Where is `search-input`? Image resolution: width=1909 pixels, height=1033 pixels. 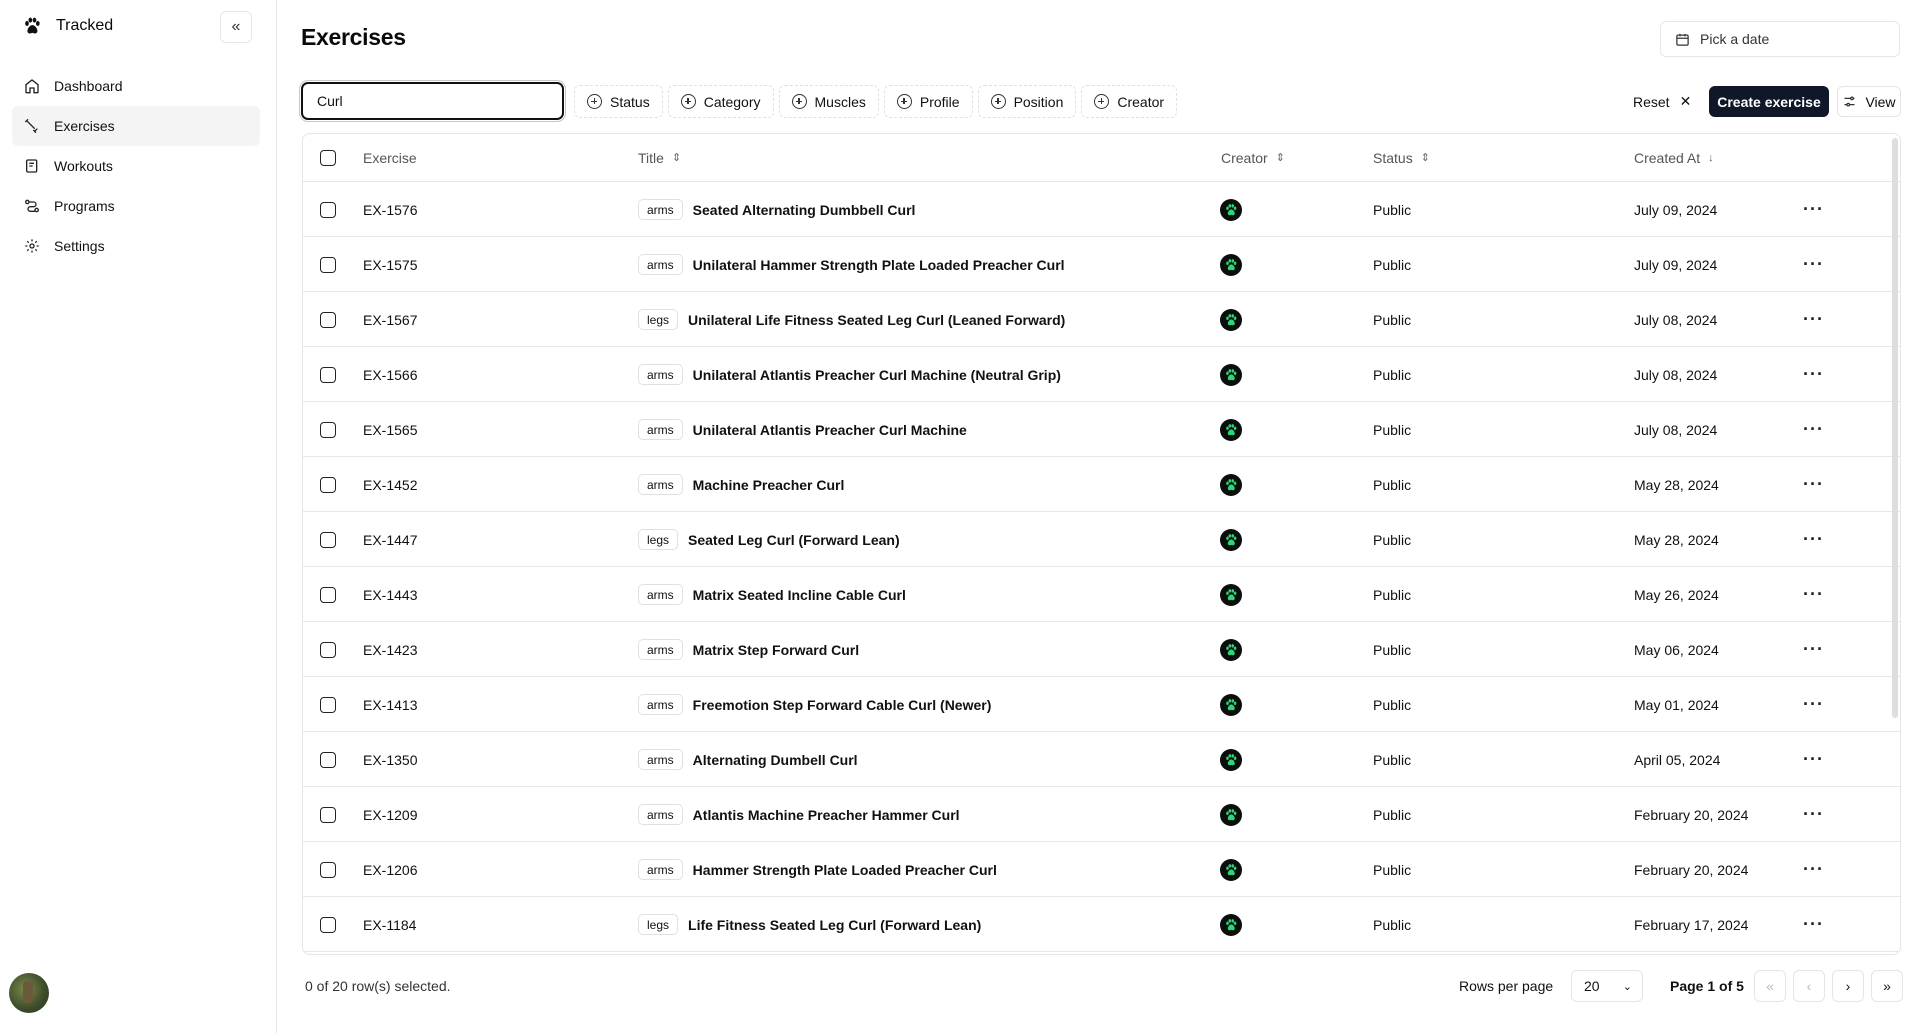 search-input is located at coordinates (432, 101).